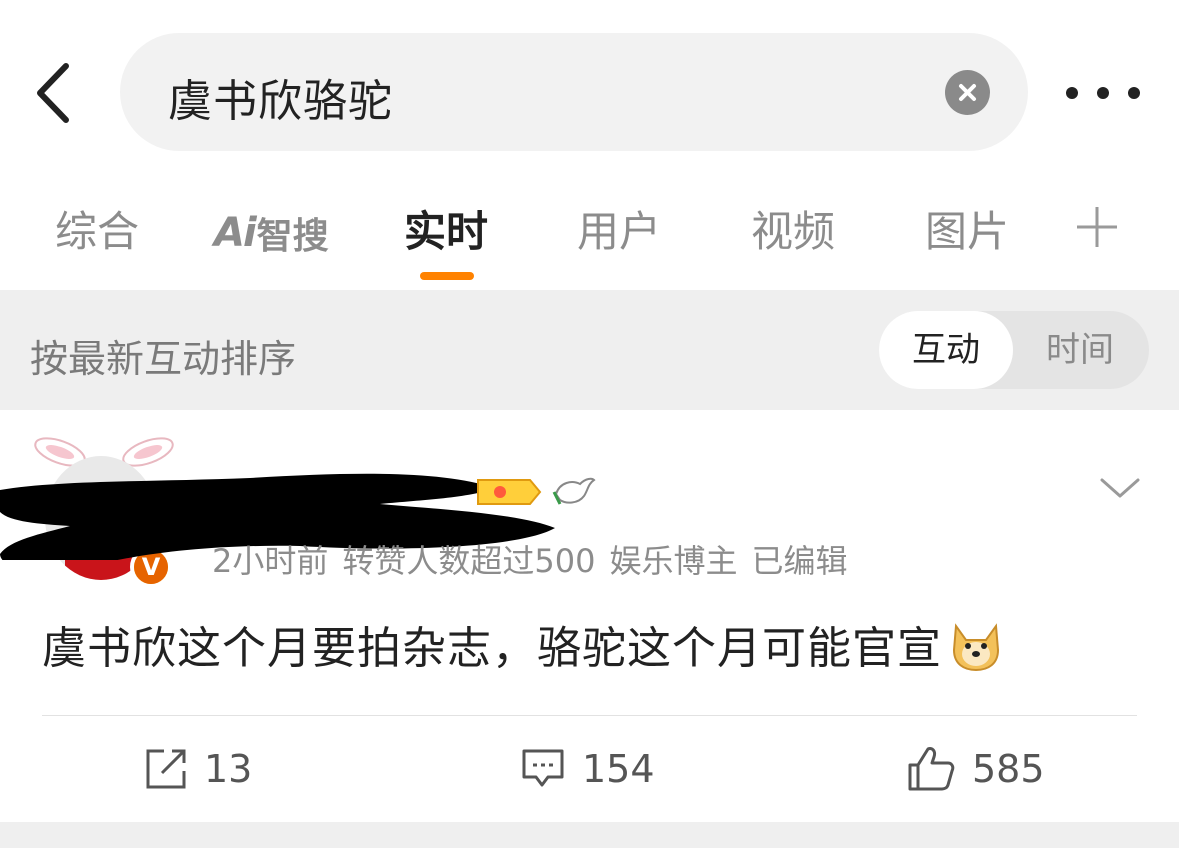  I want to click on dove-icon, so click(574, 491).